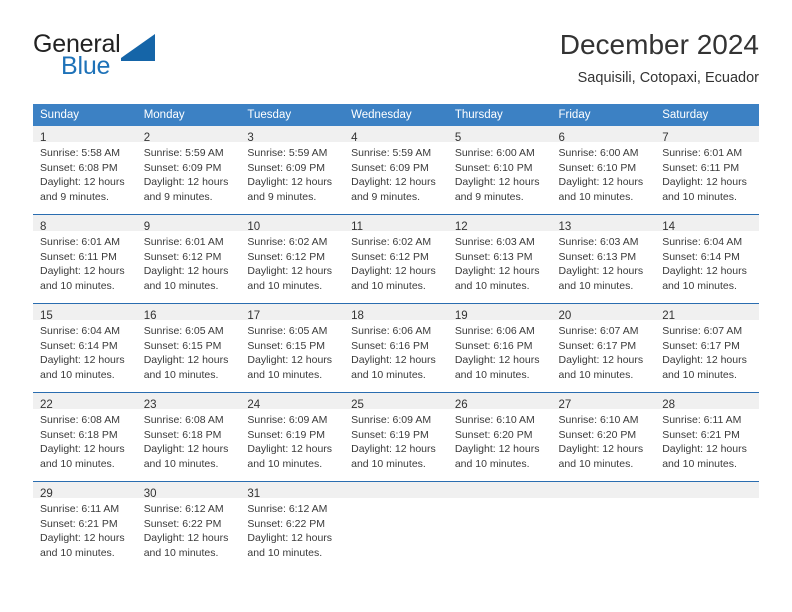 This screenshot has width=792, height=612. Describe the element at coordinates (254, 316) in the screenshot. I see `day-number: 17` at that location.